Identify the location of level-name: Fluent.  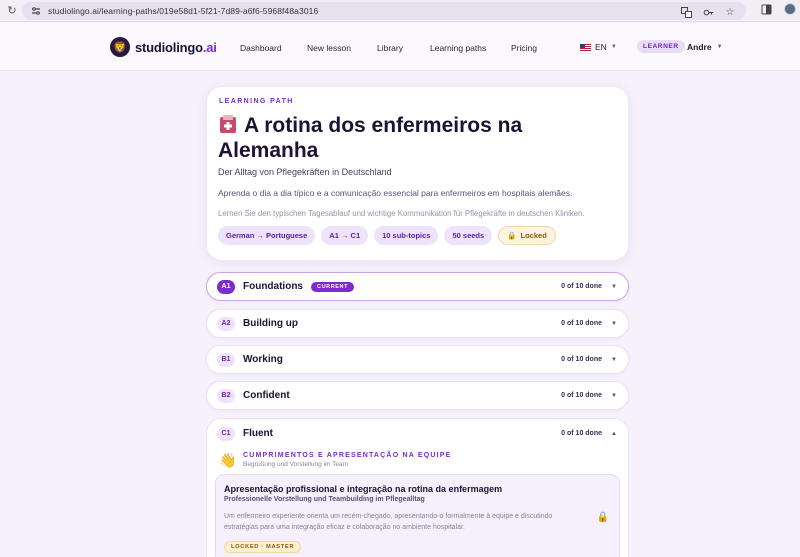
(258, 433).